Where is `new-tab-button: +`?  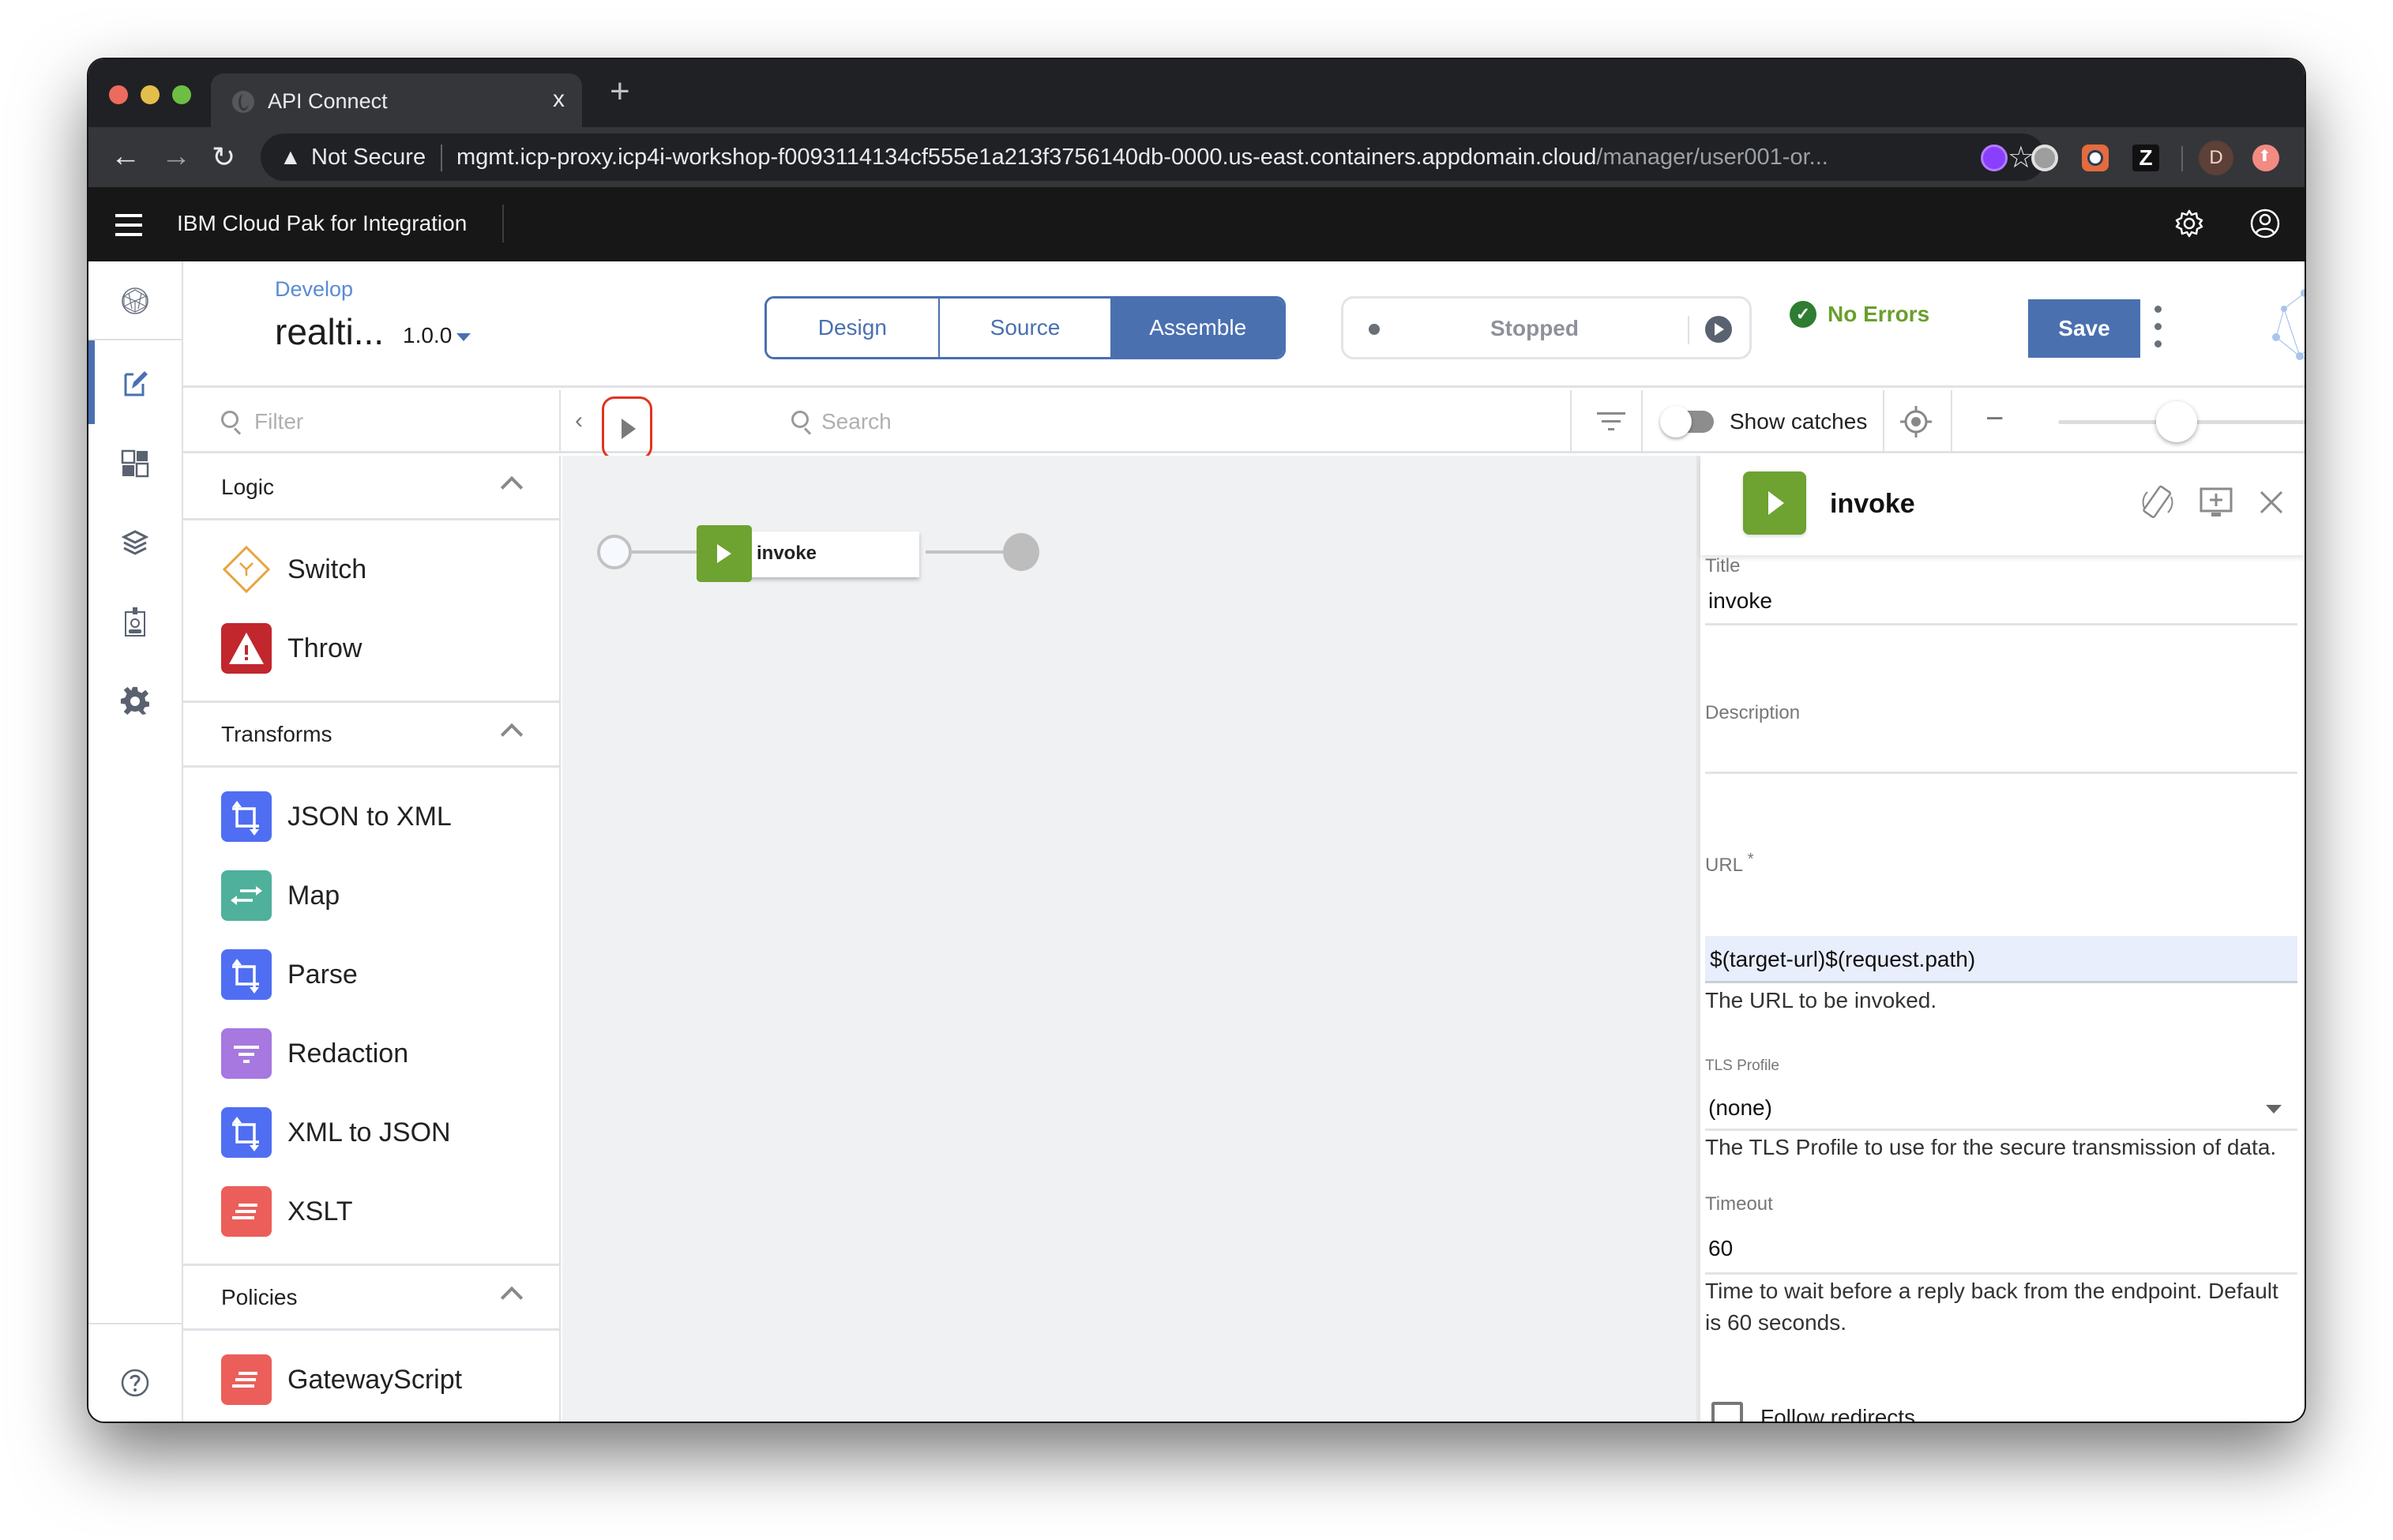
new-tab-button: + is located at coordinates (620, 91).